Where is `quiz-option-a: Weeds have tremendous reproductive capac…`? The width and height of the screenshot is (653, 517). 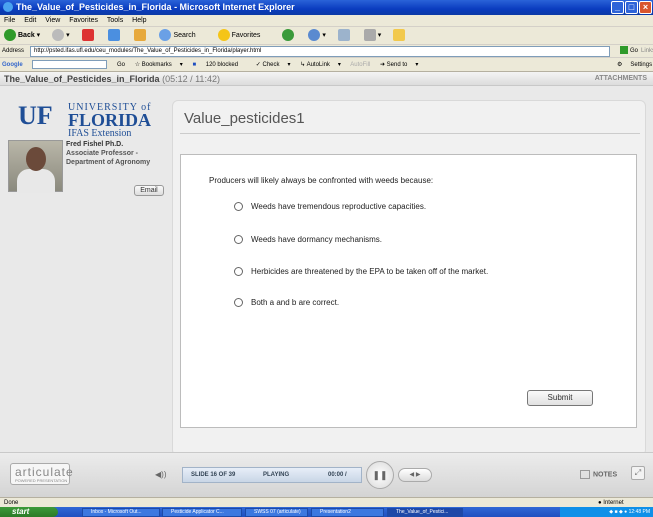
quiz-option-a: Weeds have tremendous reproductive capac… is located at coordinates (330, 207).